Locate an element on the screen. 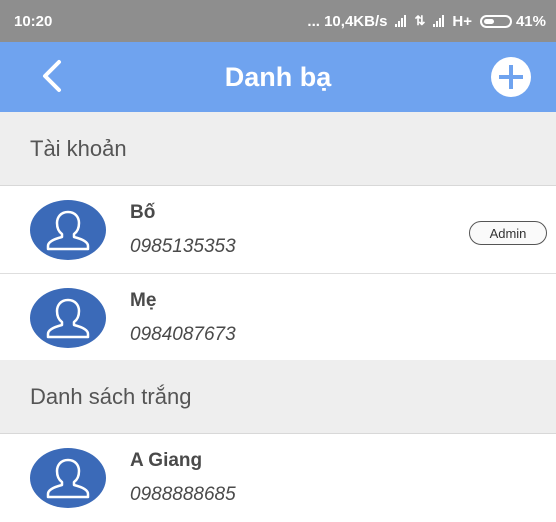 Image resolution: width=556 pixels, height=522 pixels. battery-icon is located at coordinates (495, 21).